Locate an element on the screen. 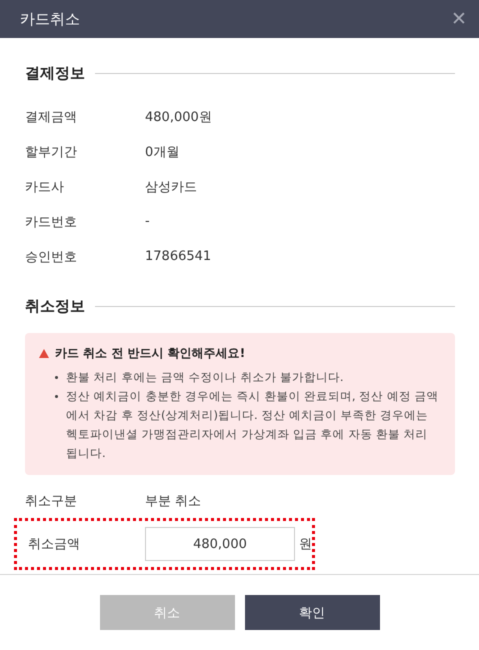 This screenshot has width=479, height=650. unit-label: 원 is located at coordinates (305, 544).